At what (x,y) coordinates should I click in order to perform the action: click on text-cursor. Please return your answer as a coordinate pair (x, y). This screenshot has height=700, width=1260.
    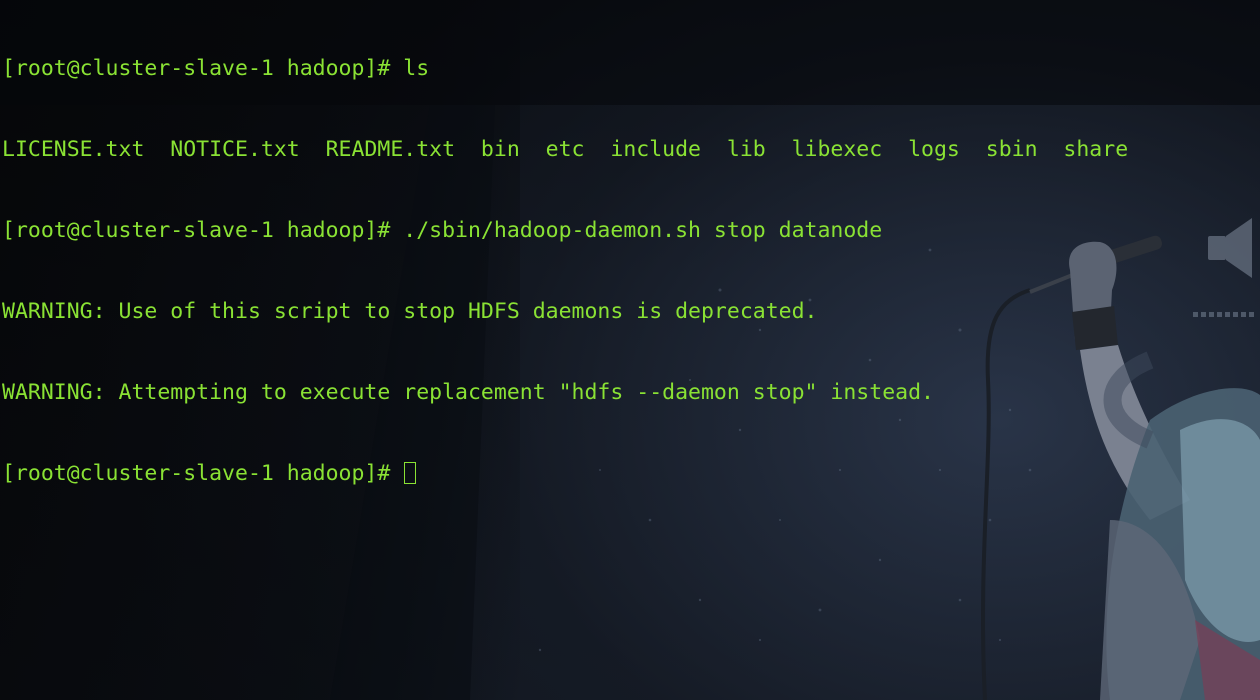
    Looking at the image, I should click on (410, 473).